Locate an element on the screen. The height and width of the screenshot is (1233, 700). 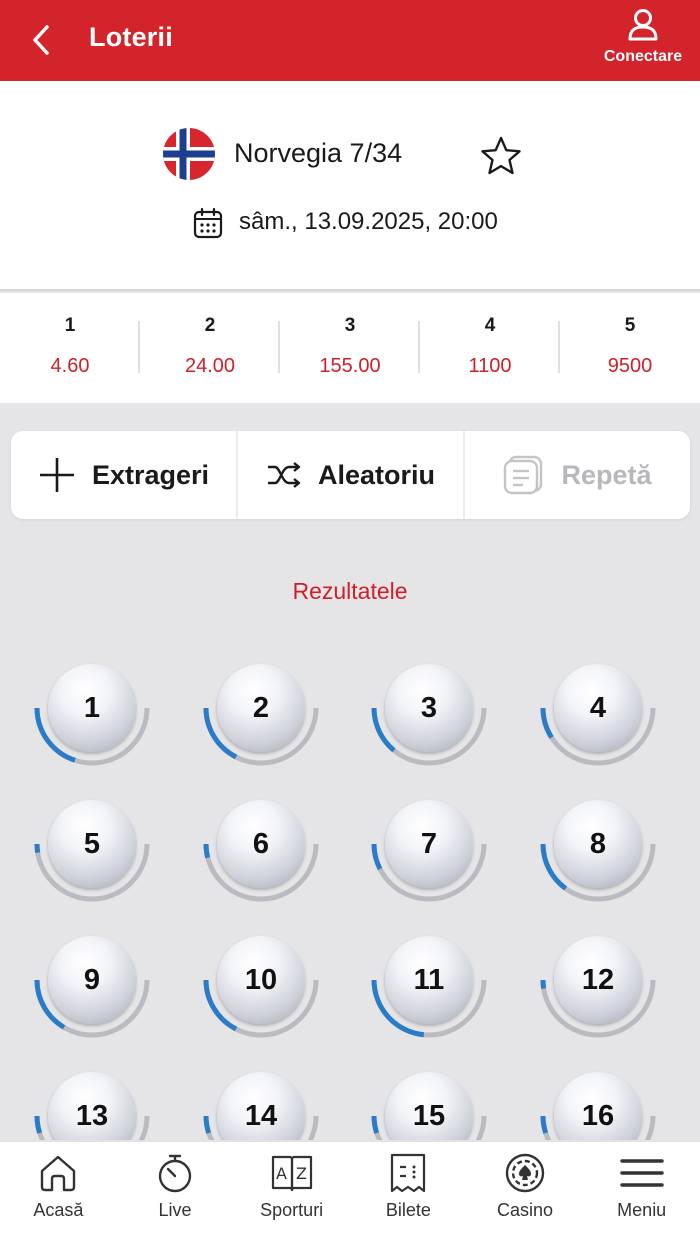
odds-value: 9500 is located at coordinates (630, 366).